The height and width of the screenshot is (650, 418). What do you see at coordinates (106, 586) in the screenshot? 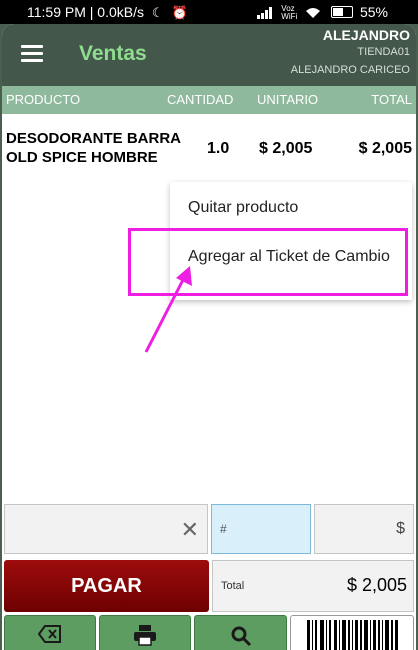
I see `pay-button: PAGAR` at bounding box center [106, 586].